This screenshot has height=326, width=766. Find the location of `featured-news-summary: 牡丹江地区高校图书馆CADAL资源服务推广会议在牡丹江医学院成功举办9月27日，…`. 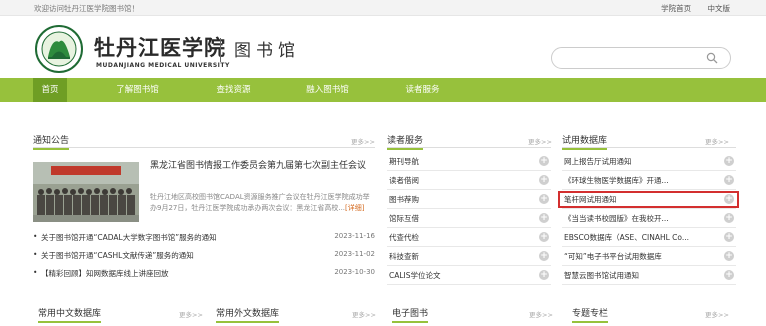

featured-news-summary: 牡丹江地区高校图书馆CADAL资源服务推广会议在牡丹江医学院成功举办9月27日，… is located at coordinates (261, 202).